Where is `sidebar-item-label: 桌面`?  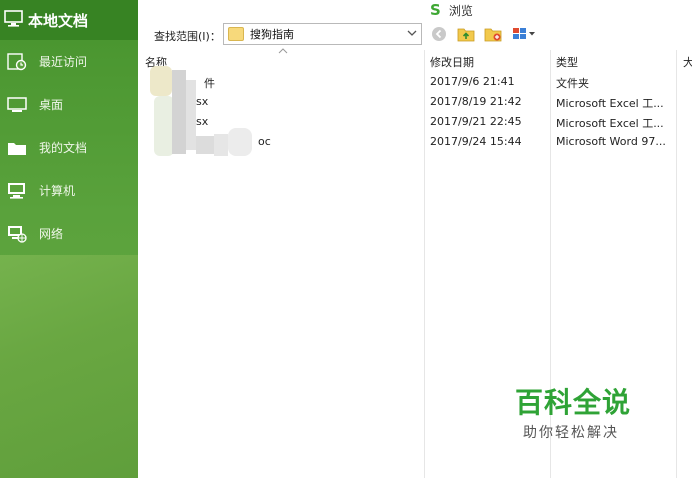 sidebar-item-label: 桌面 is located at coordinates (51, 105).